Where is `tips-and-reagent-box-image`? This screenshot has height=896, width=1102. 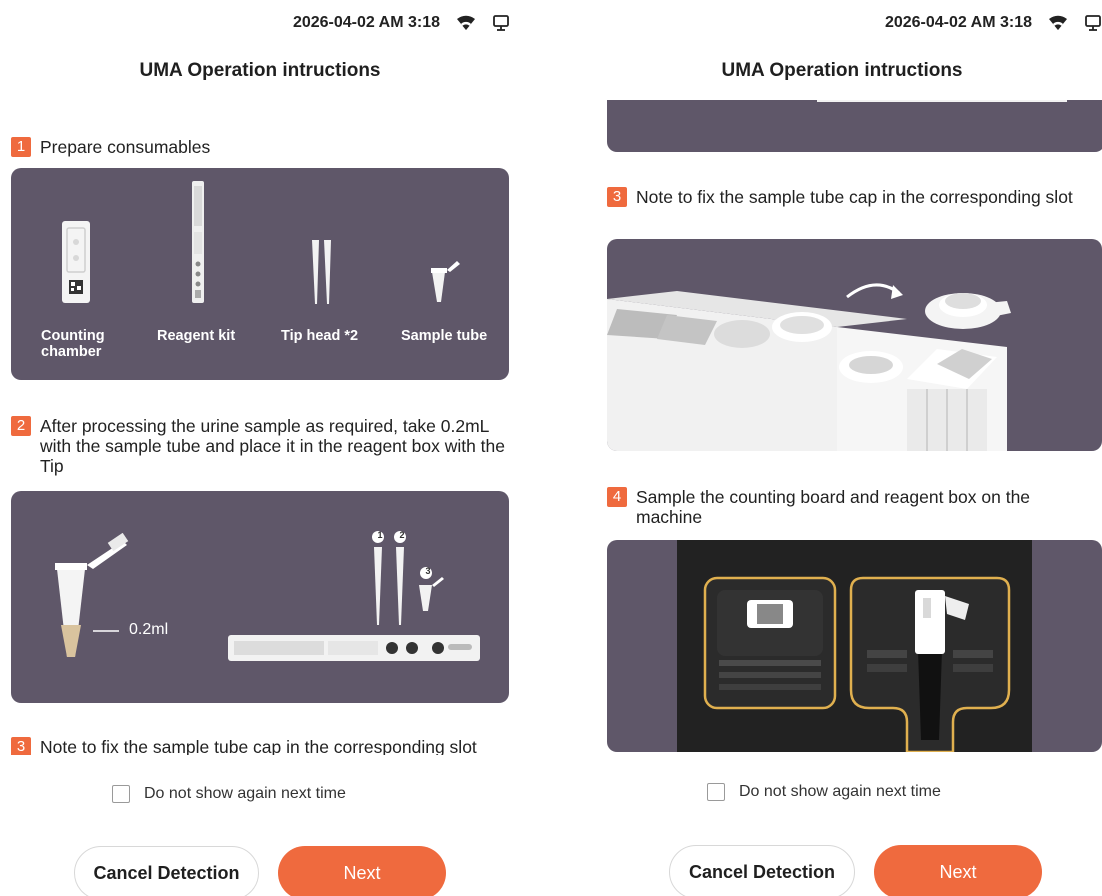
tips-and-reagent-box-image is located at coordinates (354, 596).